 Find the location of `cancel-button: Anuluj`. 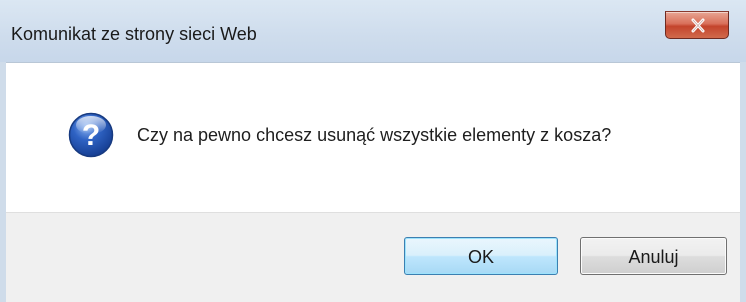

cancel-button: Anuluj is located at coordinates (653, 256).